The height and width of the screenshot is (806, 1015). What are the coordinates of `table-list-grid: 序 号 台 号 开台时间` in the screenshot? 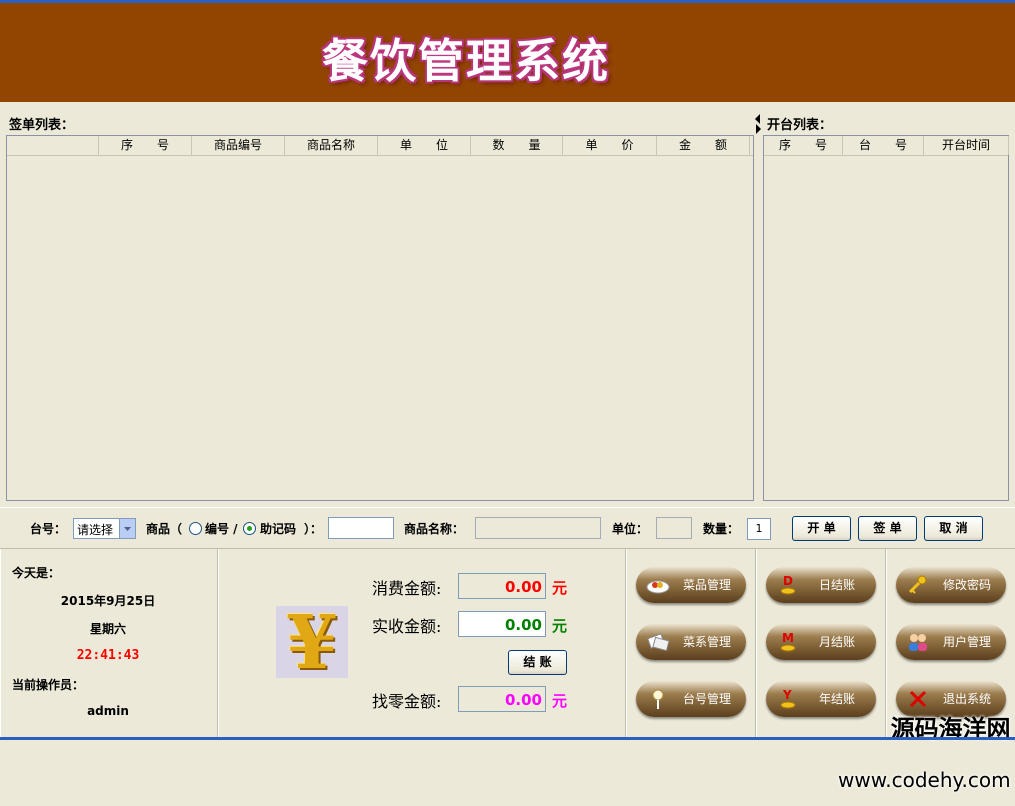 It's located at (886, 318).